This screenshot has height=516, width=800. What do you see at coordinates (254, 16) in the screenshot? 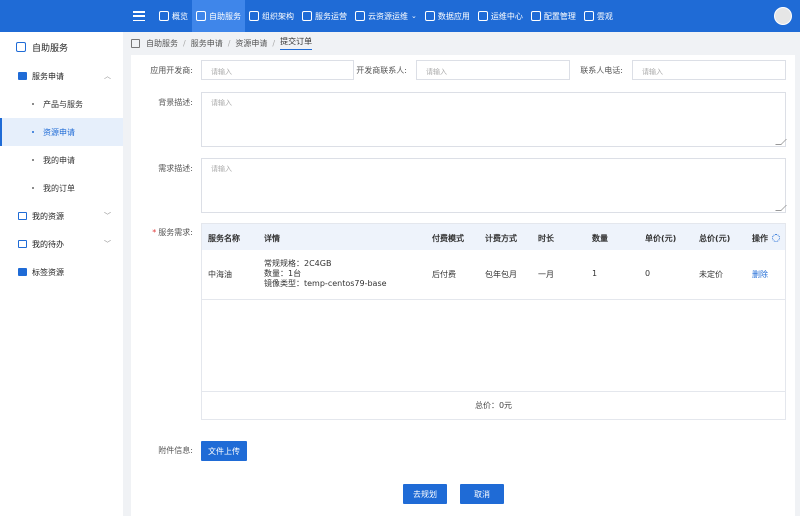
I see `cube-icon` at bounding box center [254, 16].